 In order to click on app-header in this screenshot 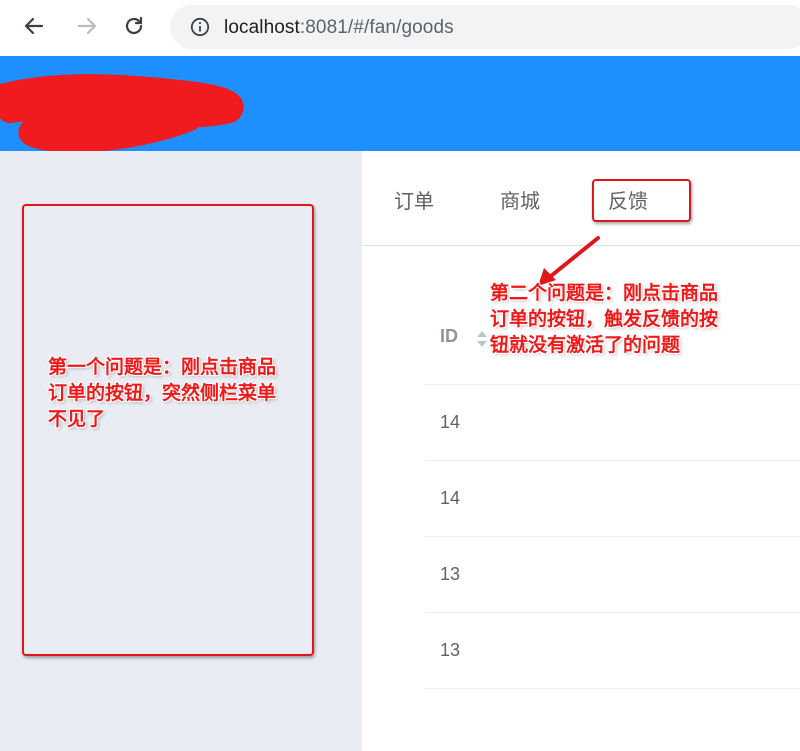, I will do `click(400, 103)`.